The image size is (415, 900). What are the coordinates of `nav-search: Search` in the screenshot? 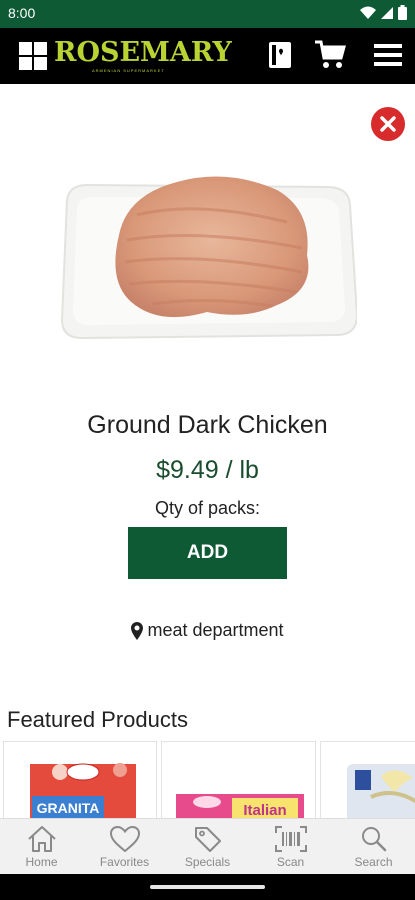 It's located at (373, 847).